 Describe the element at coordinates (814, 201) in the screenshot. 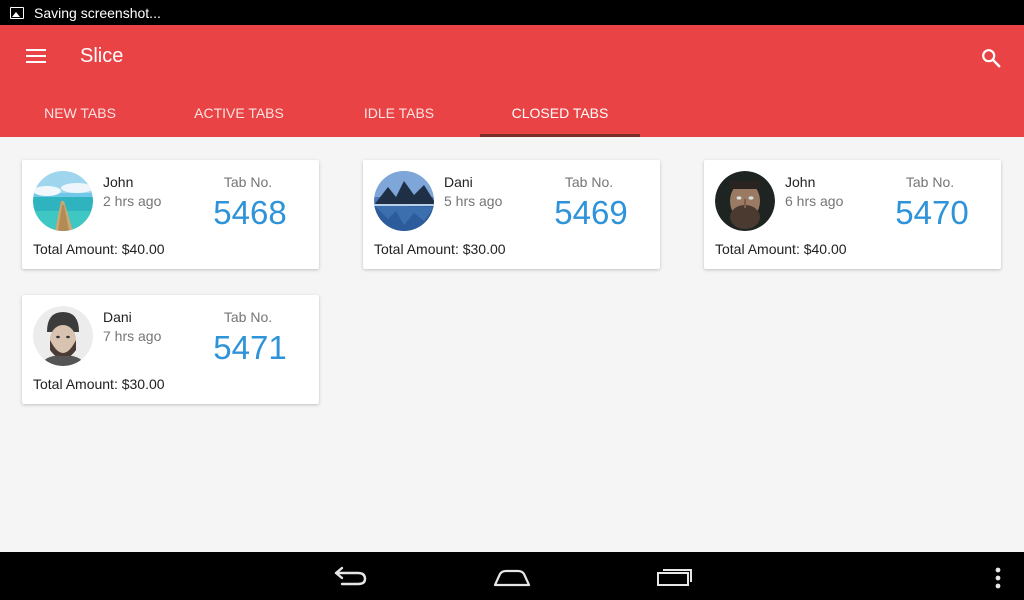

I see `time-ago: 6 hrs ago` at that location.